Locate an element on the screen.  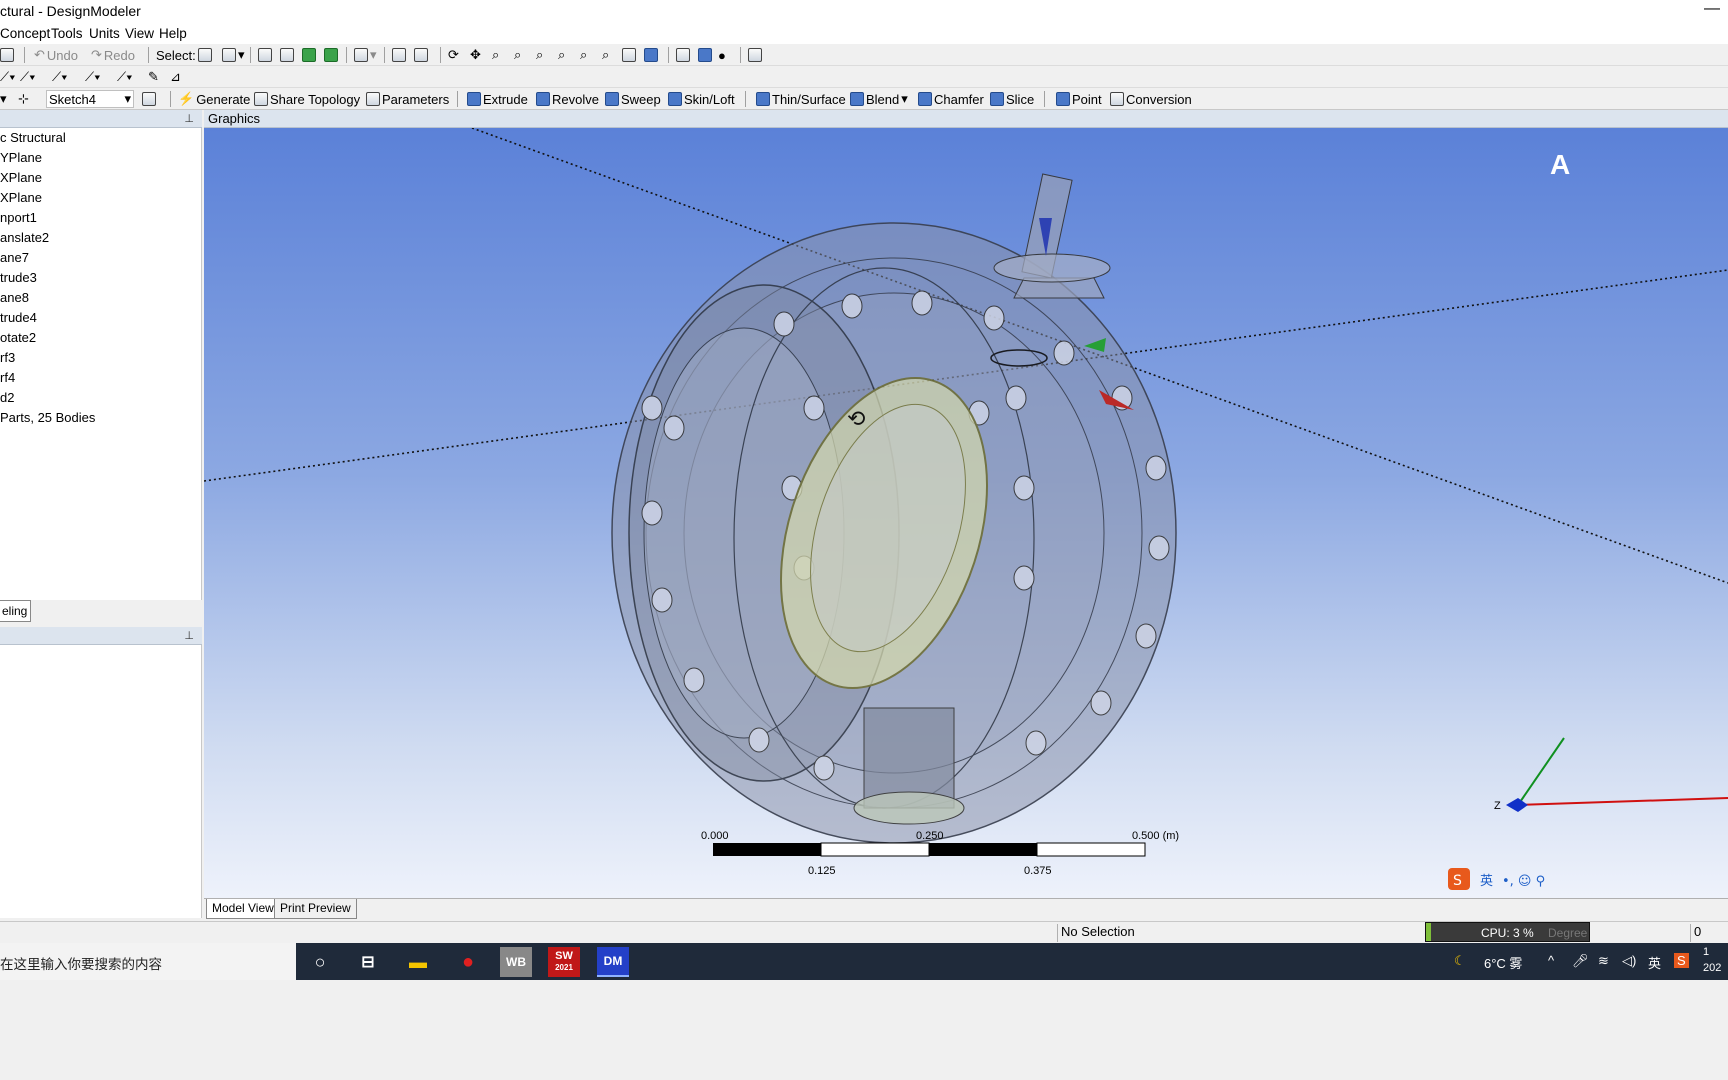
menu-tools: Tools is located at coordinates (67, 33).